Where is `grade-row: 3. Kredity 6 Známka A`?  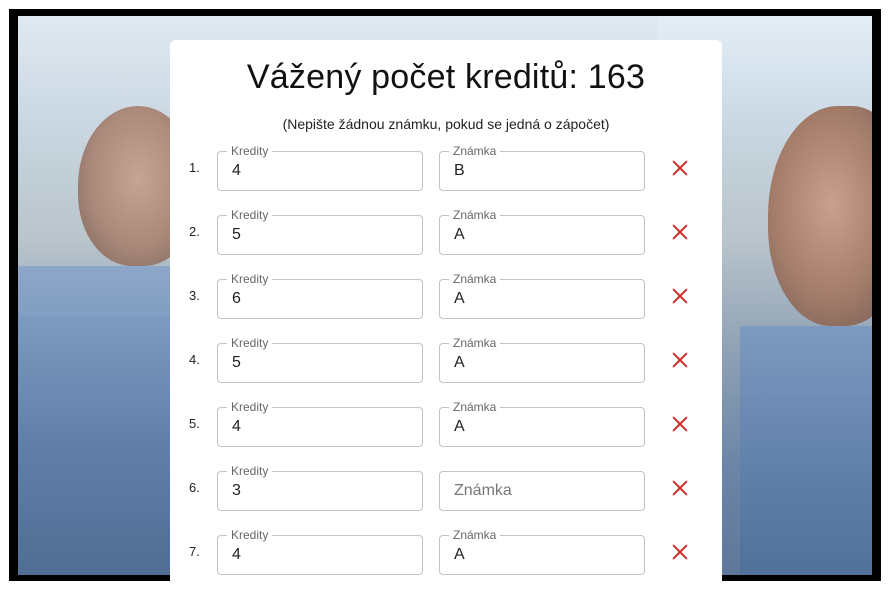 grade-row: 3. Kredity 6 Známka A is located at coordinates (446, 295).